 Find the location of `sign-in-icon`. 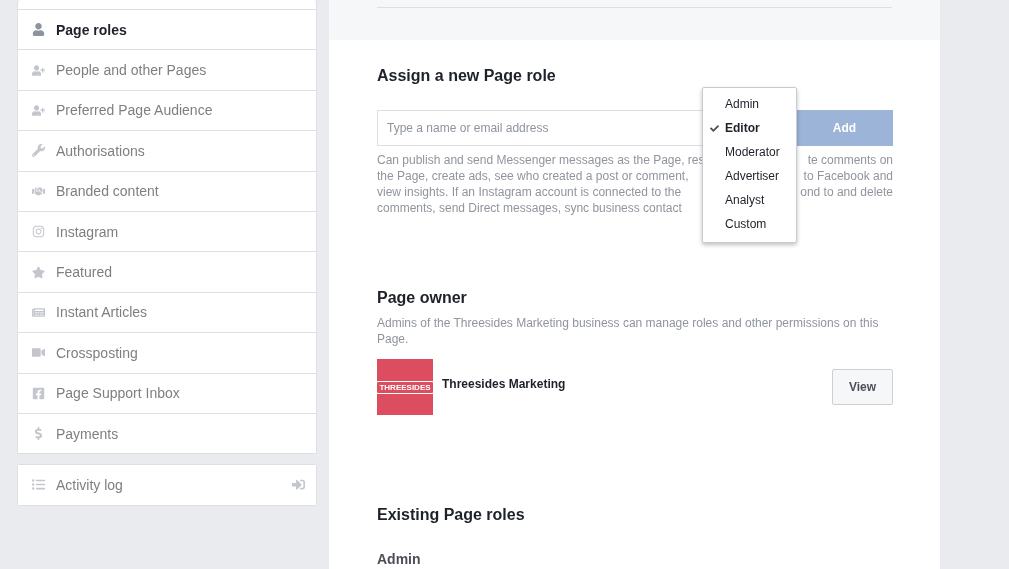

sign-in-icon is located at coordinates (298, 485).